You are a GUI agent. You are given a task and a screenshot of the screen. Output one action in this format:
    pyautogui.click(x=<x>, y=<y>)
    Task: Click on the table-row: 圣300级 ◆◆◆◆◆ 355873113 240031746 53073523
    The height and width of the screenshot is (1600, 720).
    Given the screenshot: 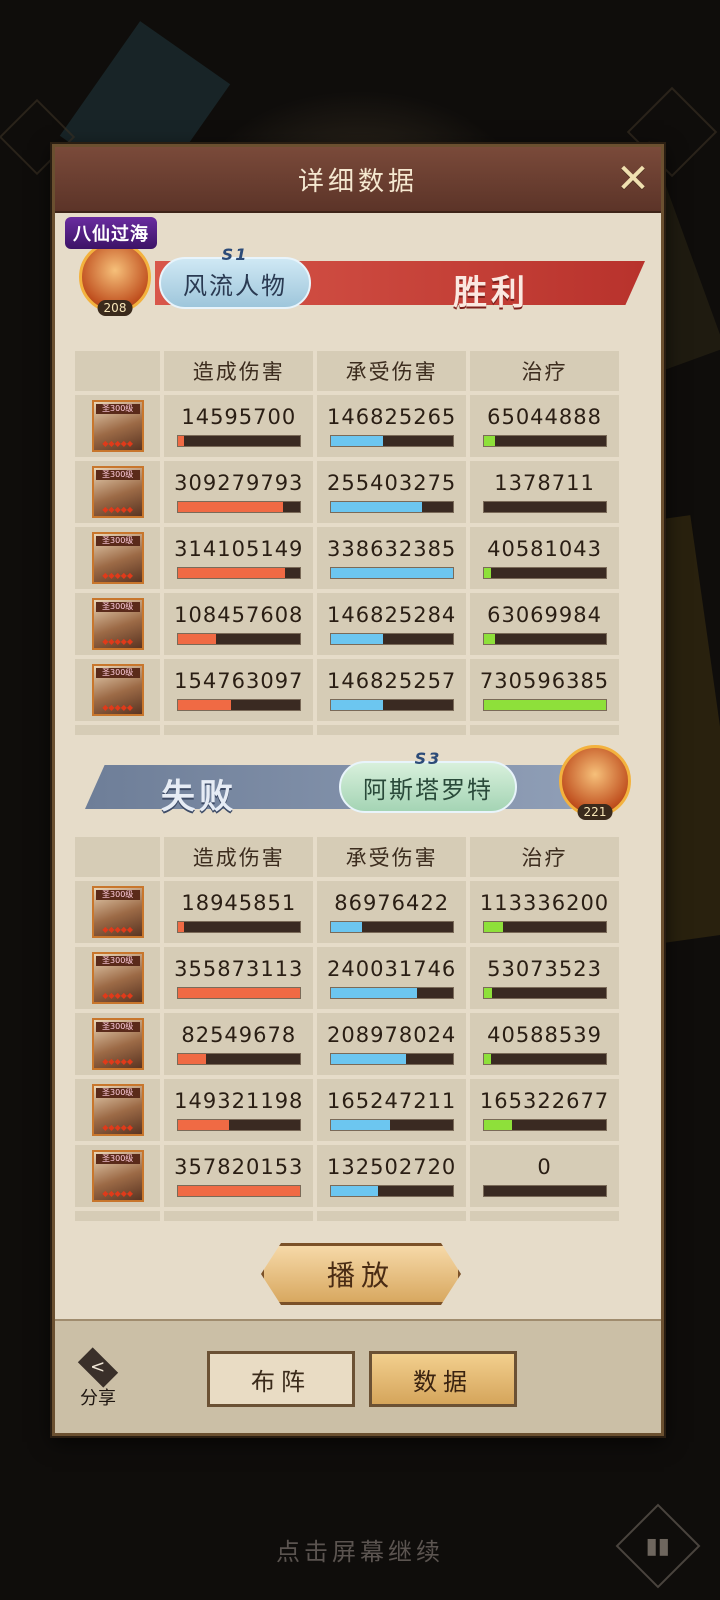 What is the action you would take?
    pyautogui.click(x=349, y=978)
    